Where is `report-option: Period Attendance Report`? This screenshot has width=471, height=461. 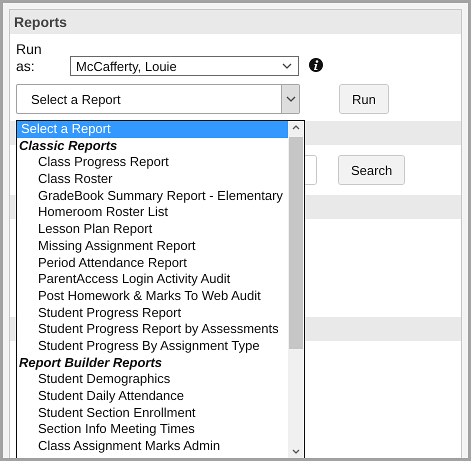 report-option: Period Attendance Report is located at coordinates (152, 263).